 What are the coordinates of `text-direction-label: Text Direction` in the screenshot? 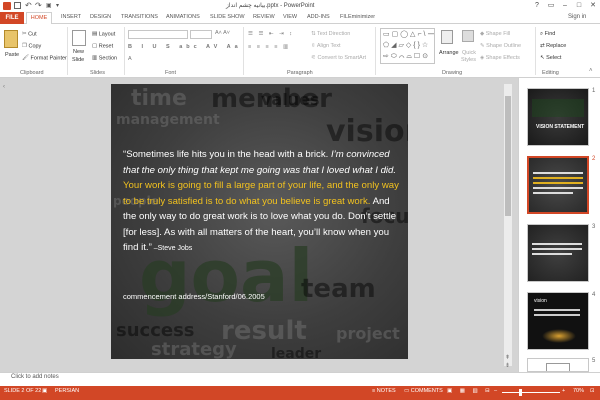 It's located at (334, 34).